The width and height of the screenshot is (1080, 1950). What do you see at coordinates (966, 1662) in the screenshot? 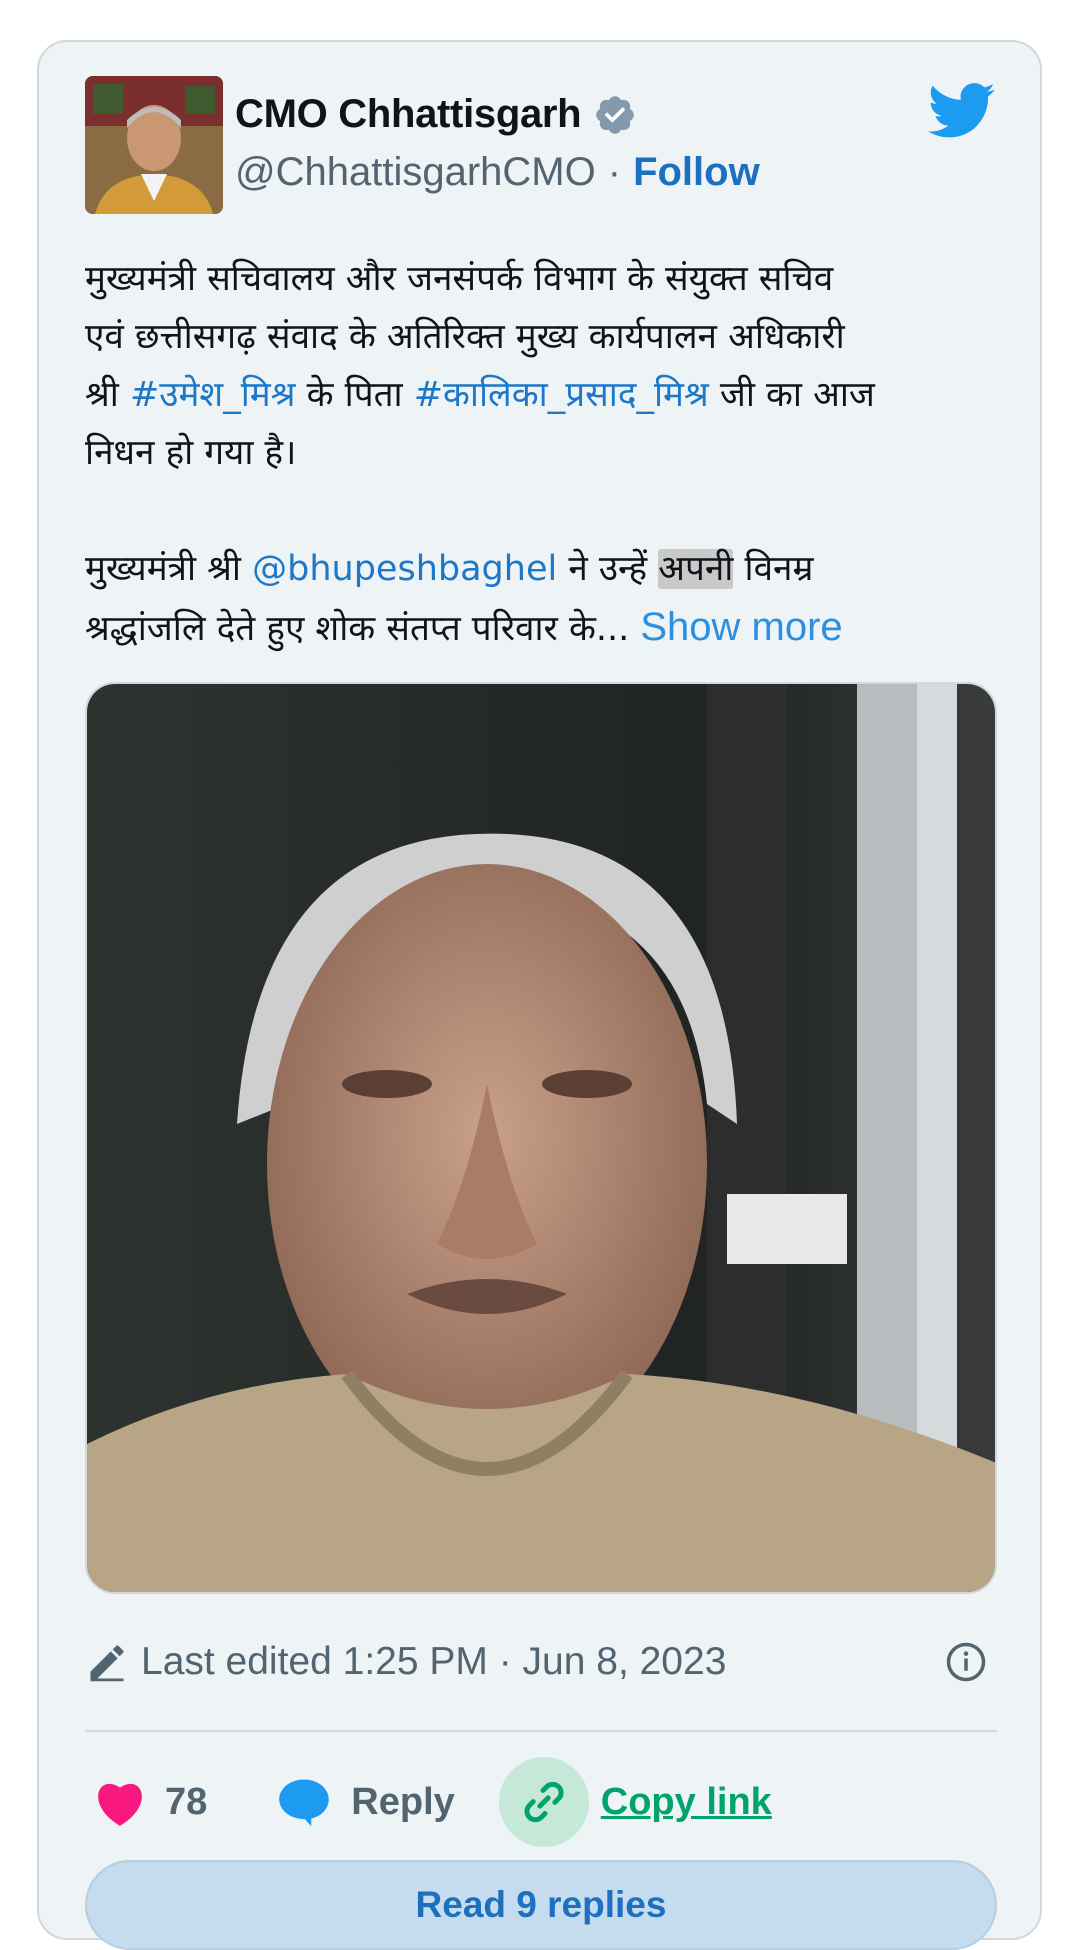
I see `info-icon` at bounding box center [966, 1662].